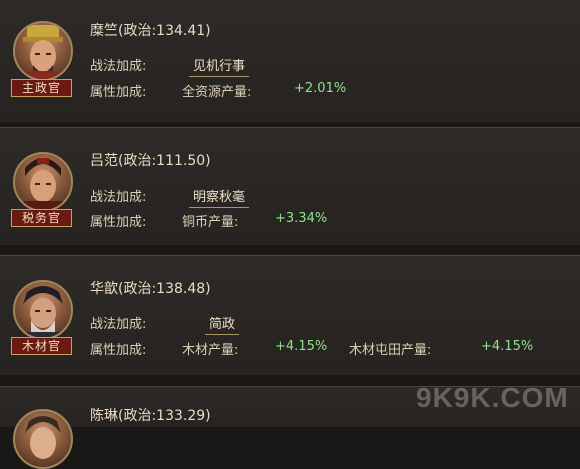  I want to click on portrait-chenlin, so click(43, 439).